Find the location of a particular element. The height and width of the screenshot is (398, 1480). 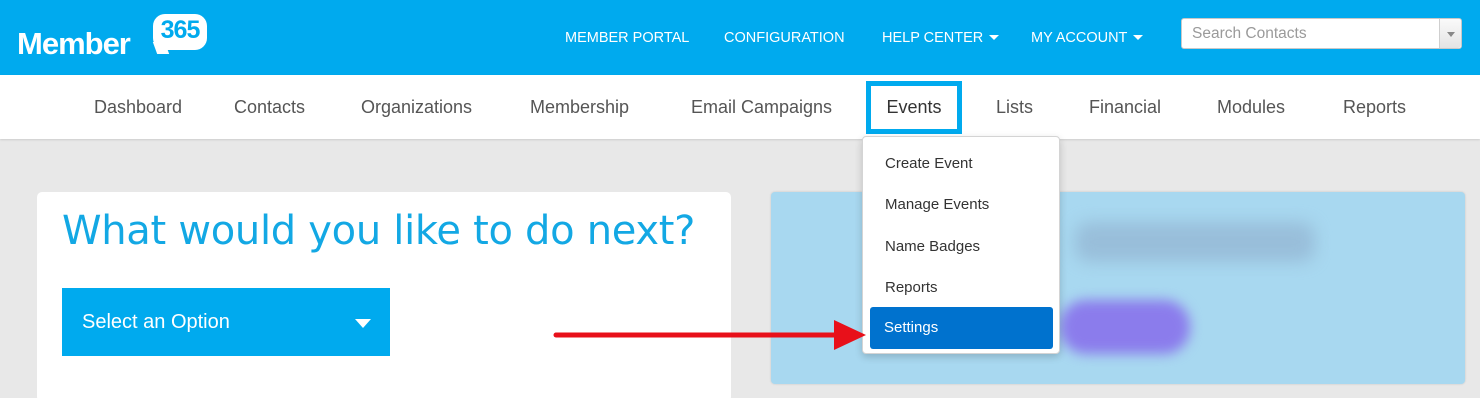

nav-help-center: HELP CENTER is located at coordinates (941, 37).